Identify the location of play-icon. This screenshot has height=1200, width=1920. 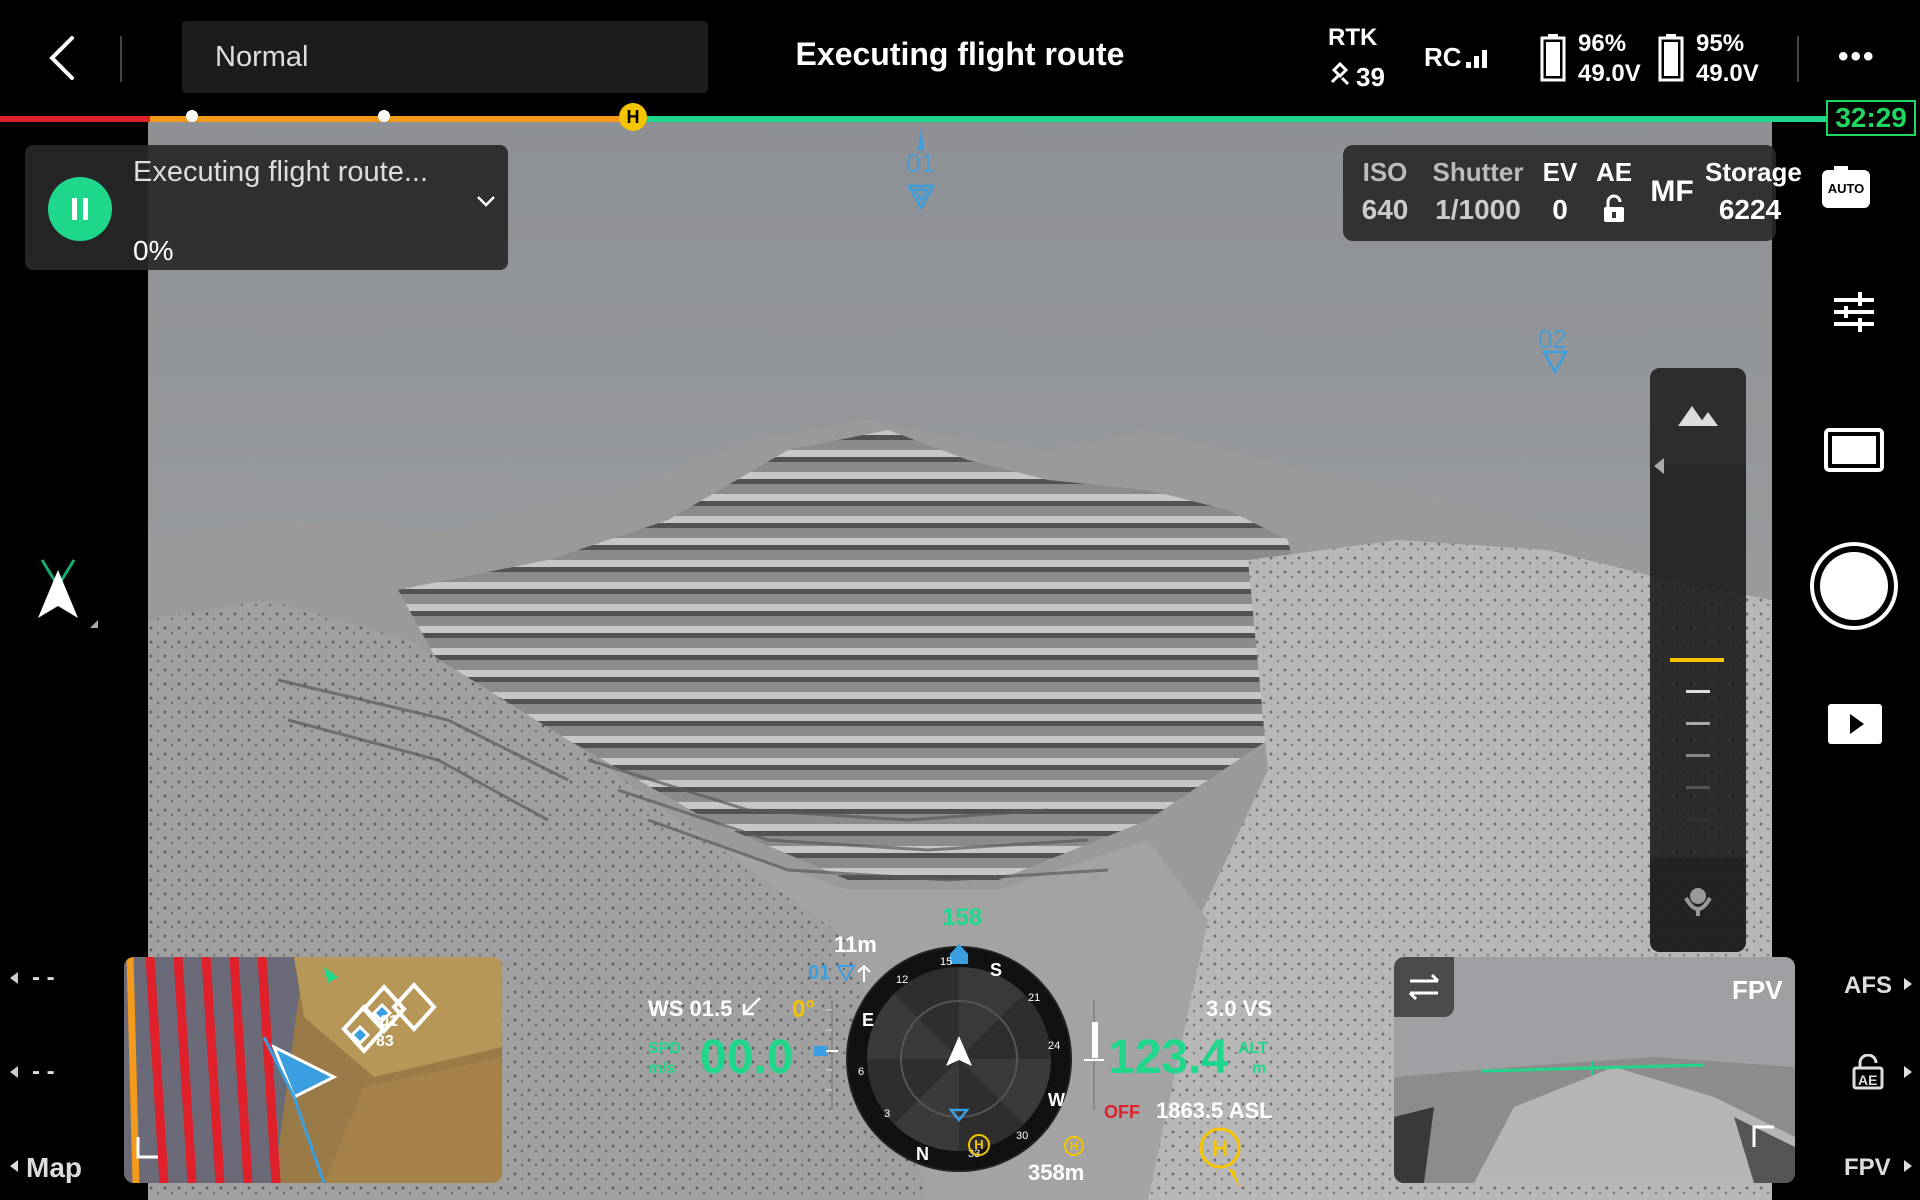
(1855, 724).